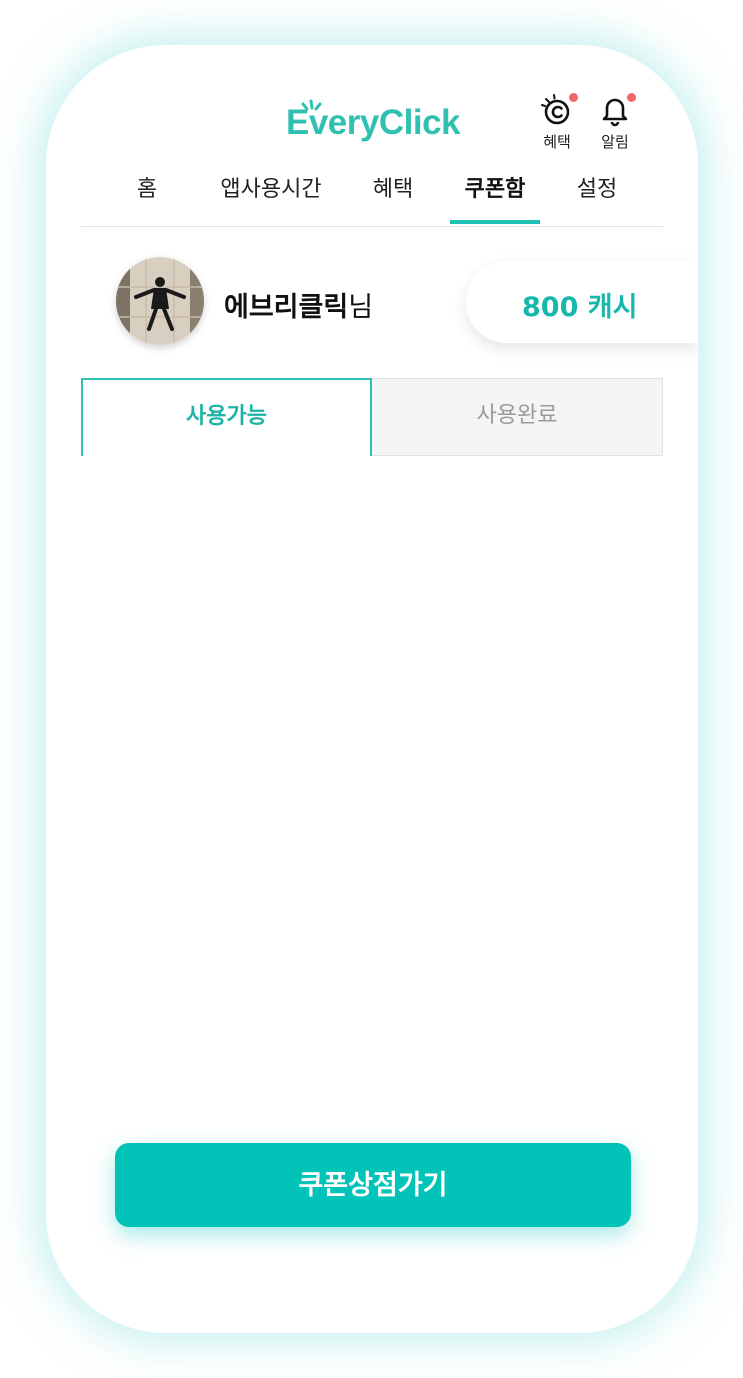 The height and width of the screenshot is (1378, 743). Describe the element at coordinates (631, 97) in the screenshot. I see `notification-badge` at that location.